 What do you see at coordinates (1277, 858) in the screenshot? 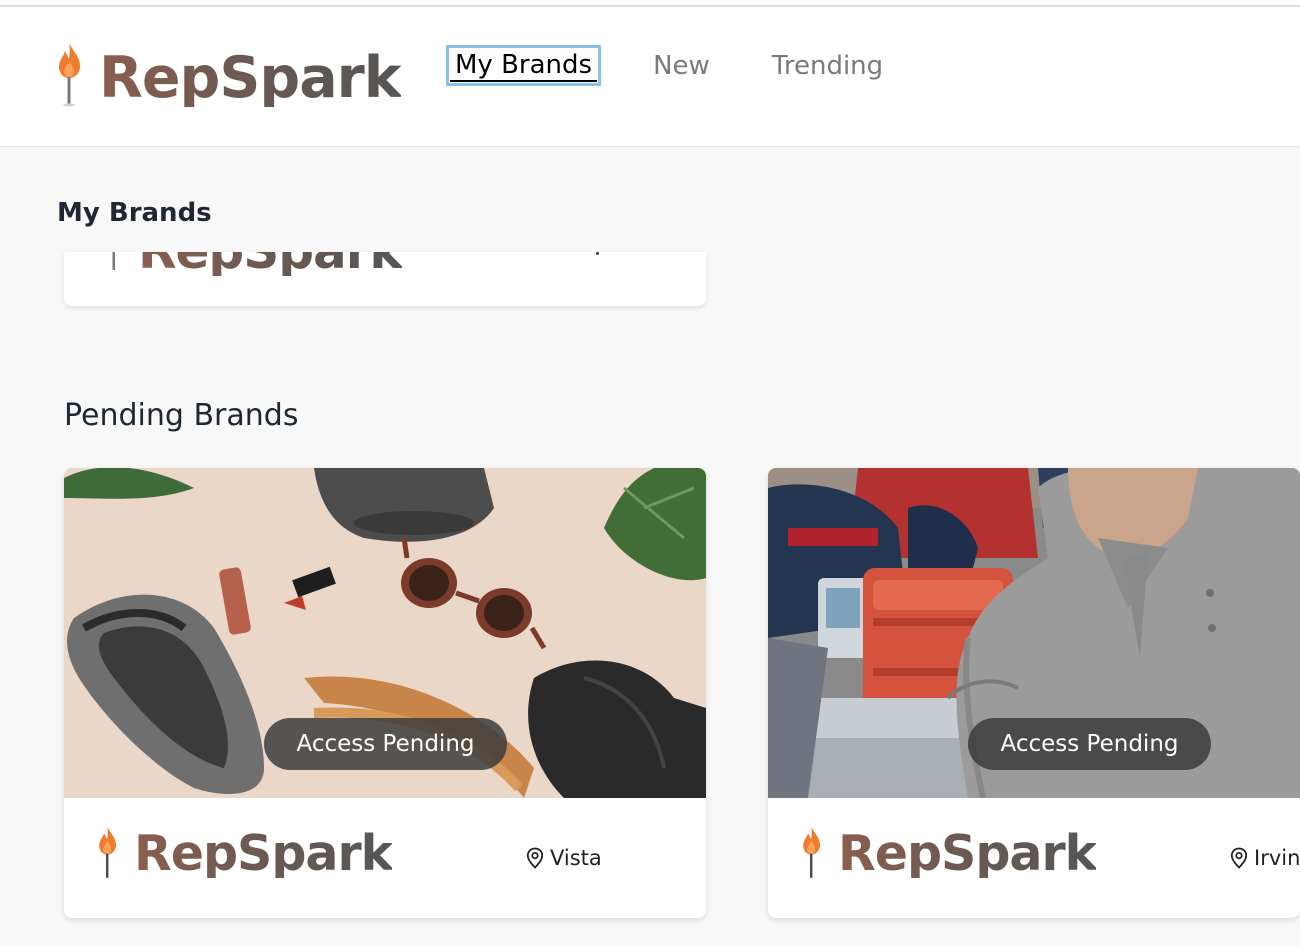
I see `location-text: Irvine` at bounding box center [1277, 858].